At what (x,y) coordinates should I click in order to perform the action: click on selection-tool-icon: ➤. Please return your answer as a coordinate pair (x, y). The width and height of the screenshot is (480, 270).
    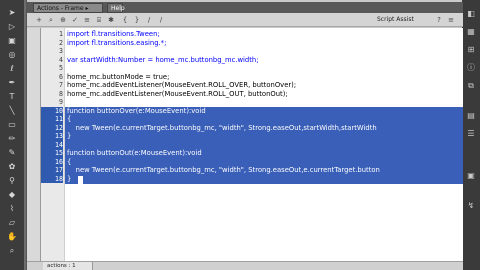
    Looking at the image, I should click on (12, 13).